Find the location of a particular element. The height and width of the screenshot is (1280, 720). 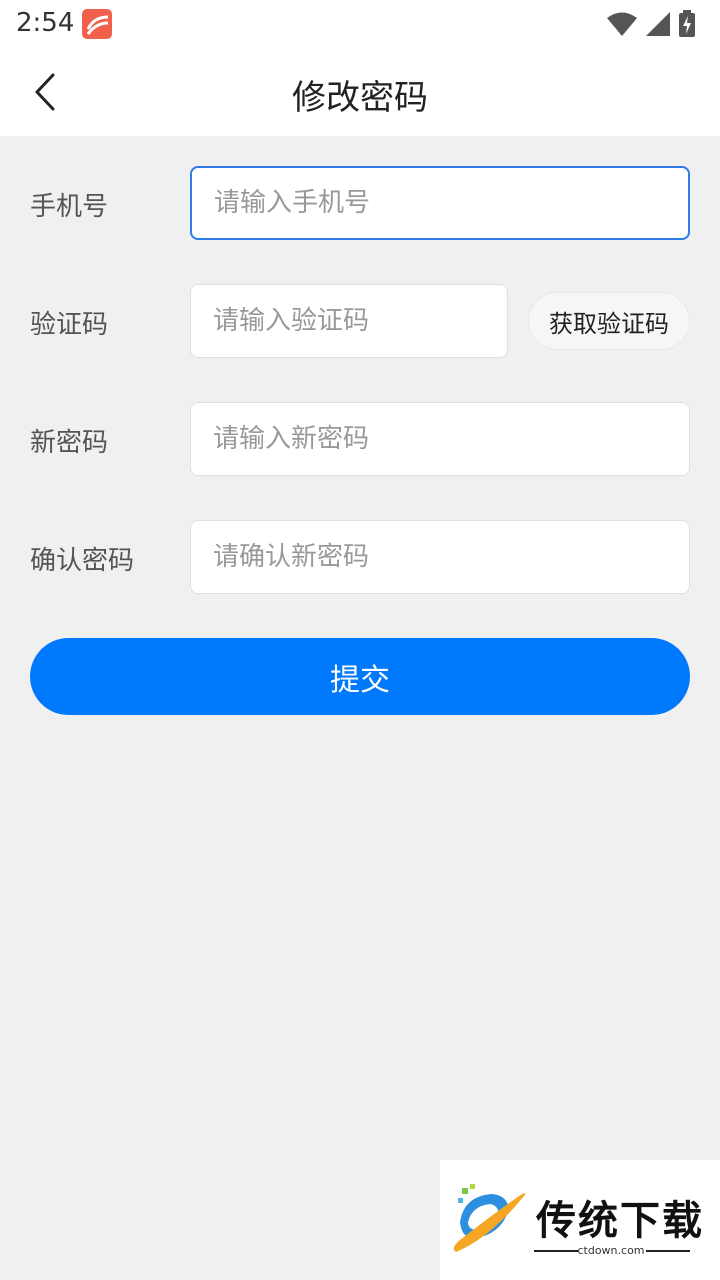

get-code-button: 获取验证码 is located at coordinates (609, 321).